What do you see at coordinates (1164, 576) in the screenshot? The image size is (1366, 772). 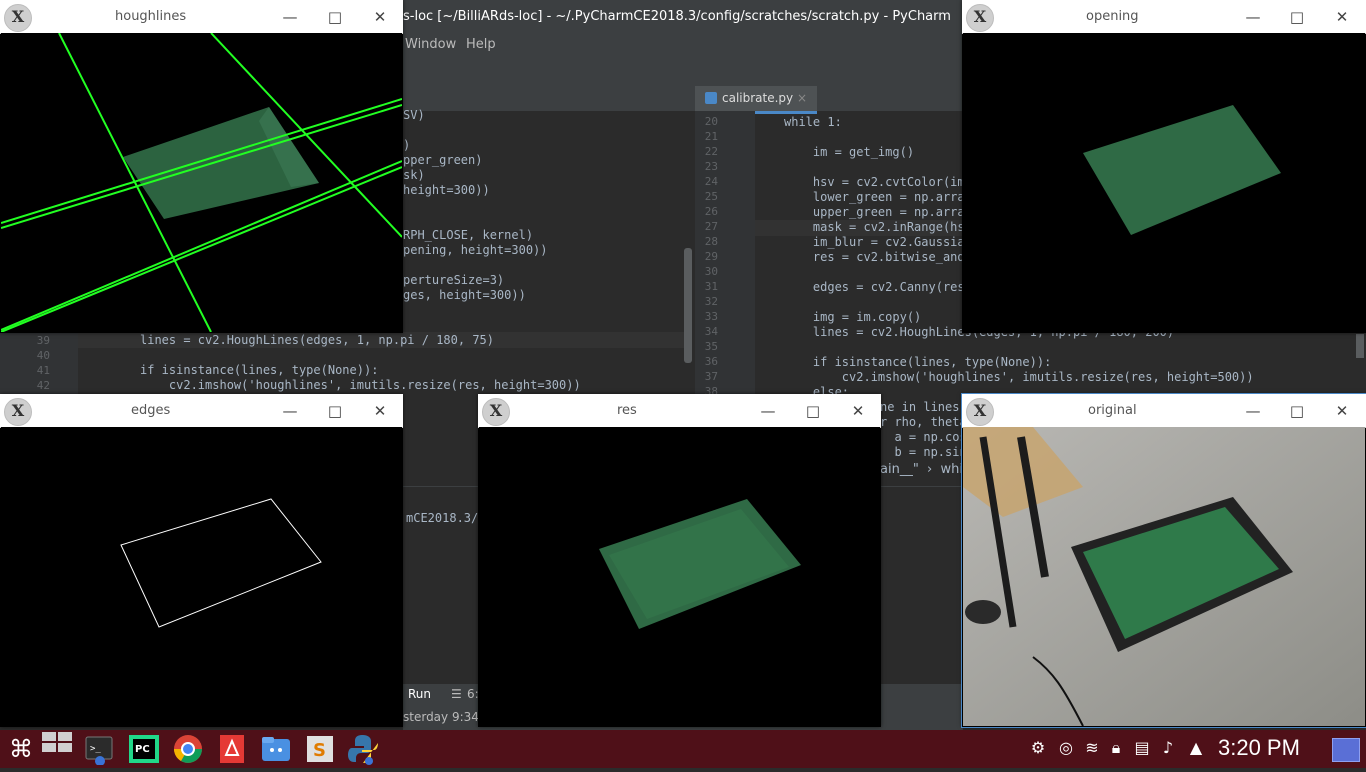 I see `original-image` at bounding box center [1164, 576].